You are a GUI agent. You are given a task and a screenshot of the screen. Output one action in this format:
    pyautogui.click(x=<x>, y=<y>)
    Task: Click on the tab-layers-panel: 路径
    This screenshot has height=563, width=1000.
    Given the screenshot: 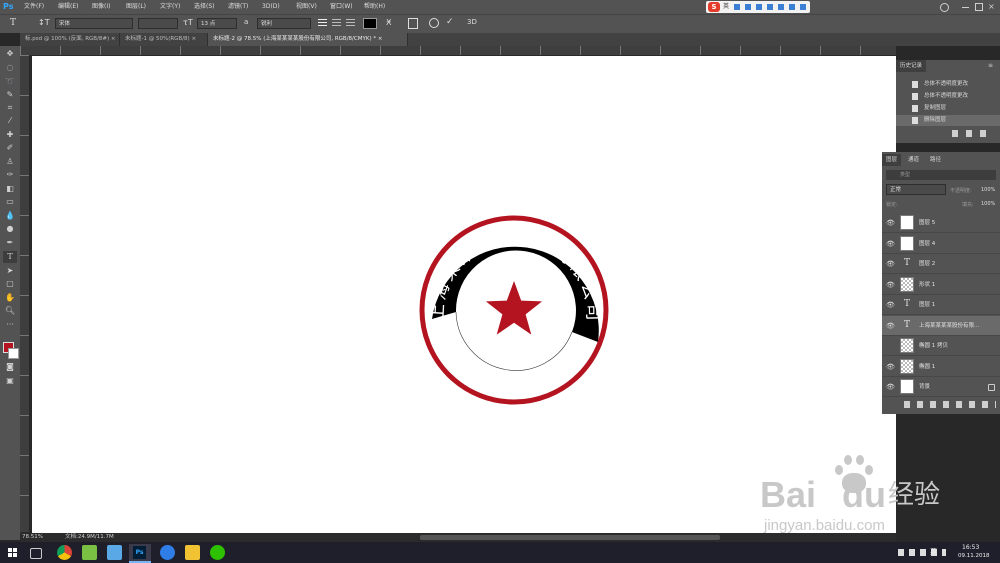 What is the action you would take?
    pyautogui.click(x=935, y=160)
    